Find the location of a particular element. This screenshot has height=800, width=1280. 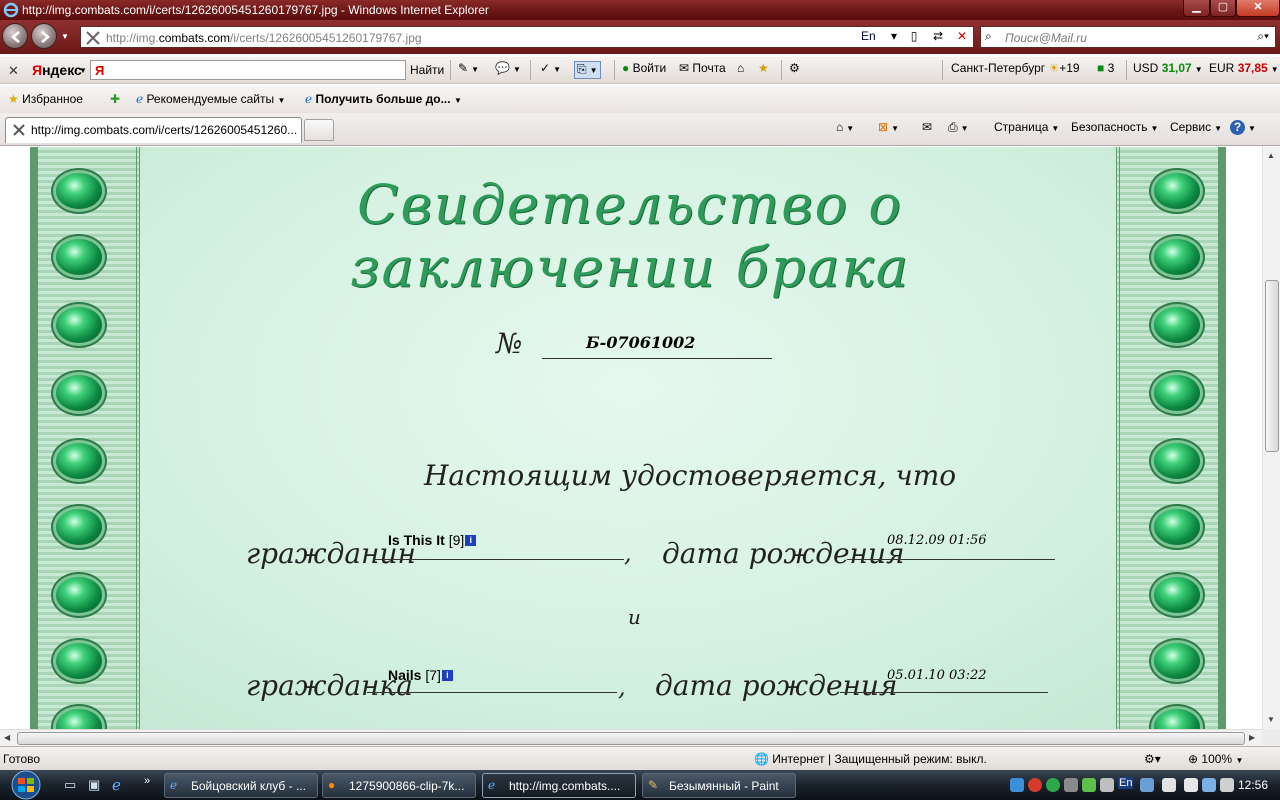

search-icon: ⌕▾ is located at coordinates (1263, 36).